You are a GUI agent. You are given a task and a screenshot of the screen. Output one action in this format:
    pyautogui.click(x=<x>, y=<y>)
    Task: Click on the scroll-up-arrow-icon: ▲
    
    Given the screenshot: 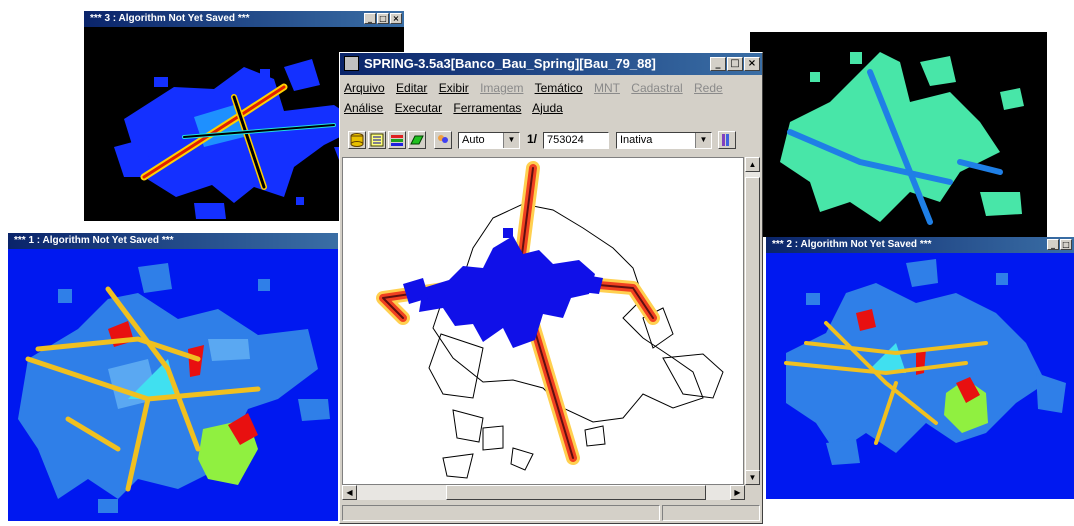 What is the action you would take?
    pyautogui.click(x=752, y=164)
    